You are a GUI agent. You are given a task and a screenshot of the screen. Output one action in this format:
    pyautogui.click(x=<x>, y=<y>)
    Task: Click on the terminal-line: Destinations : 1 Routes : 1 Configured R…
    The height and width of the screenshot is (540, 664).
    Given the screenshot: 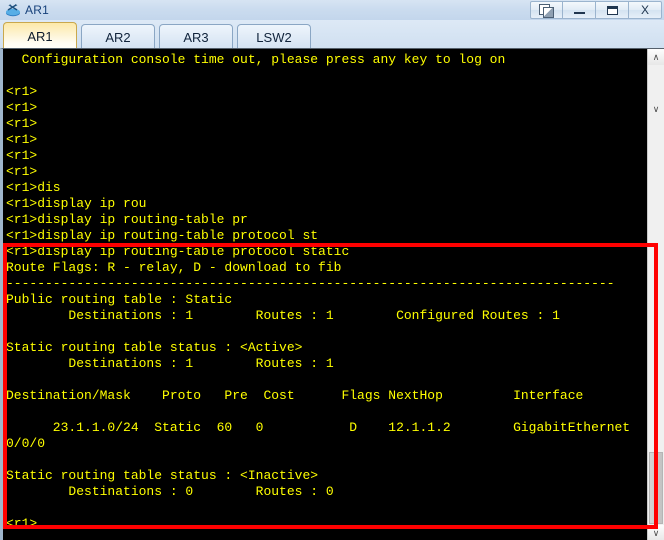 What is the action you would take?
    pyautogui.click(x=283, y=315)
    